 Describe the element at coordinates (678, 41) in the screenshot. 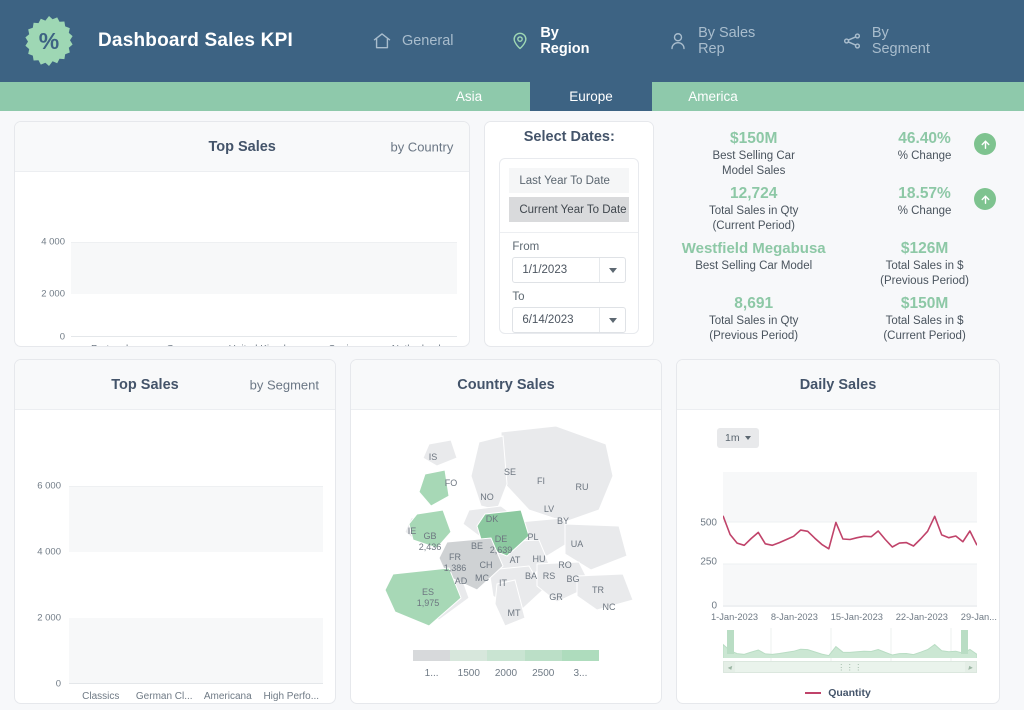

I see `person-icon` at that location.